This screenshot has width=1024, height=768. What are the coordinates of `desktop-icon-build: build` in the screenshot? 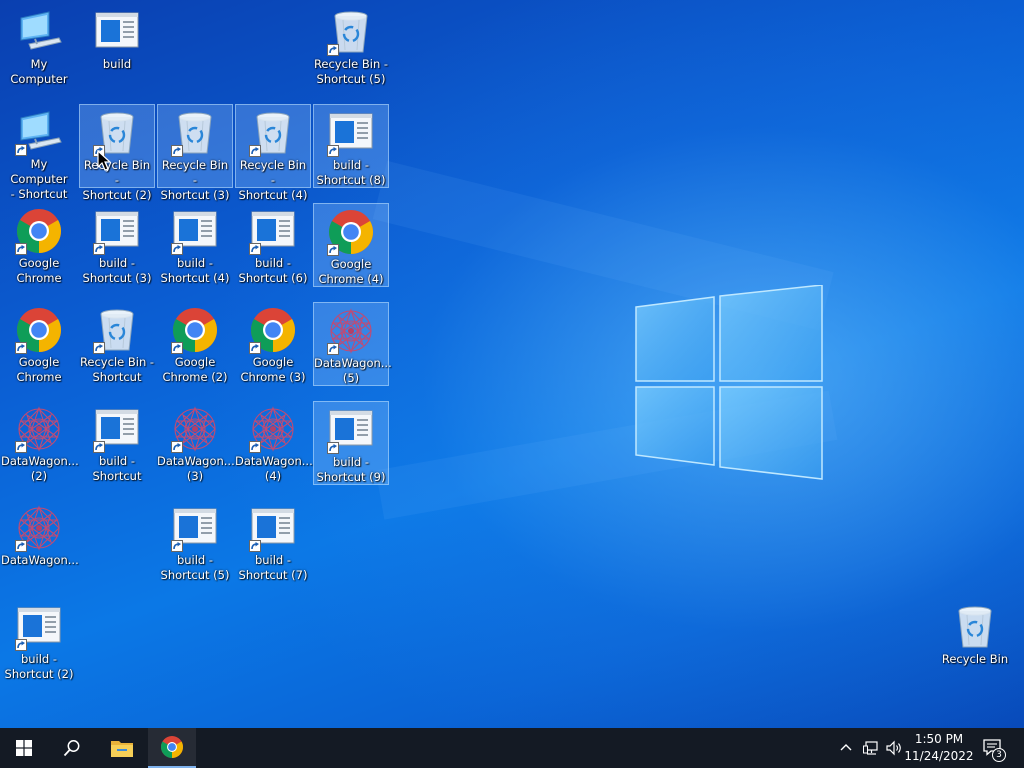 It's located at (117, 46).